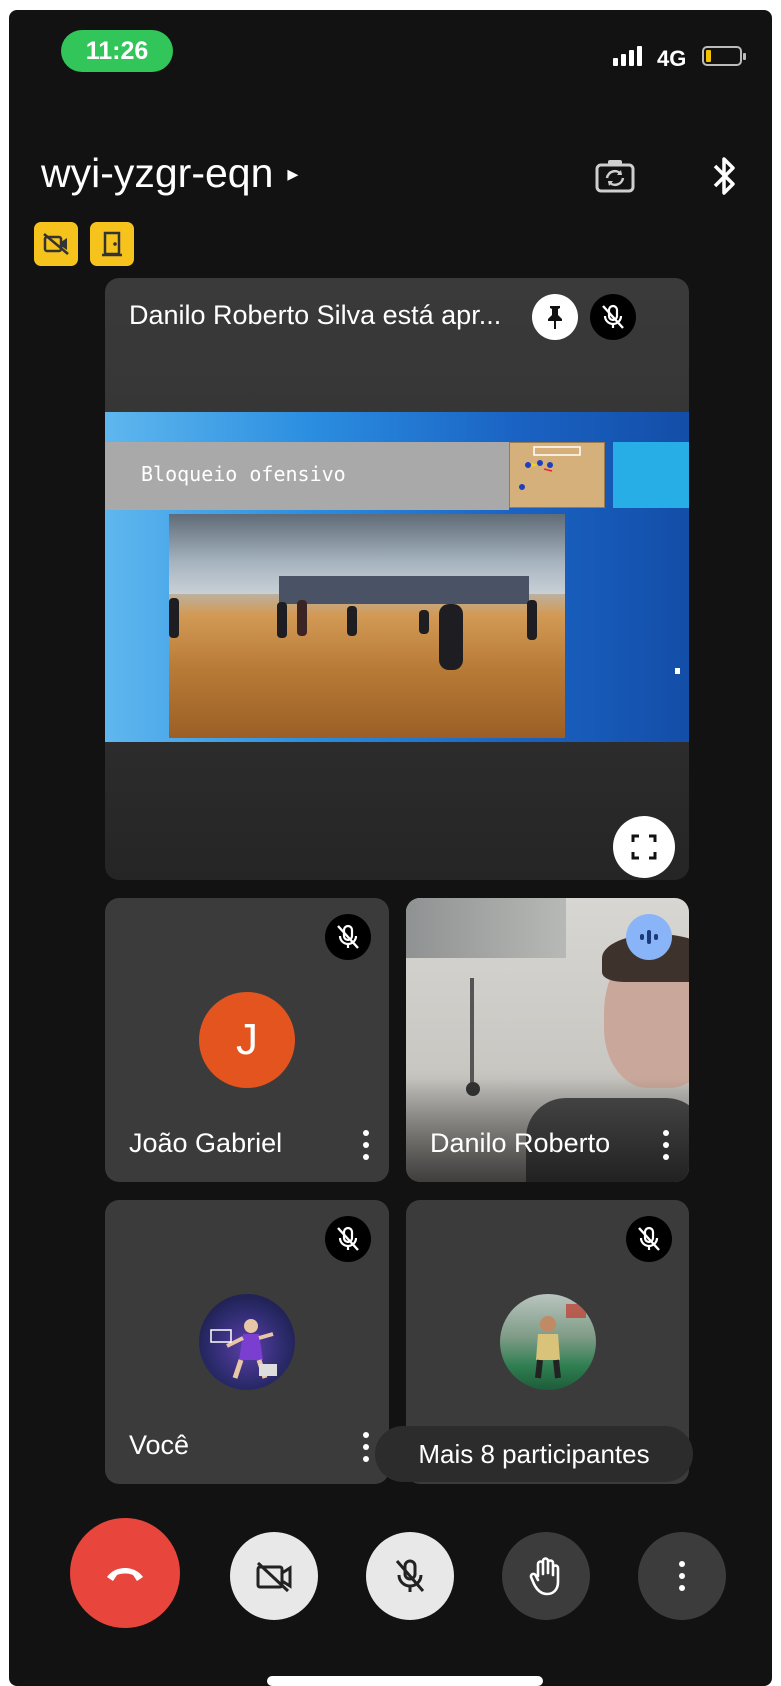 Image resolution: width=781 pixels, height=1686 pixels. What do you see at coordinates (367, 626) in the screenshot?
I see `gym-photo-image` at bounding box center [367, 626].